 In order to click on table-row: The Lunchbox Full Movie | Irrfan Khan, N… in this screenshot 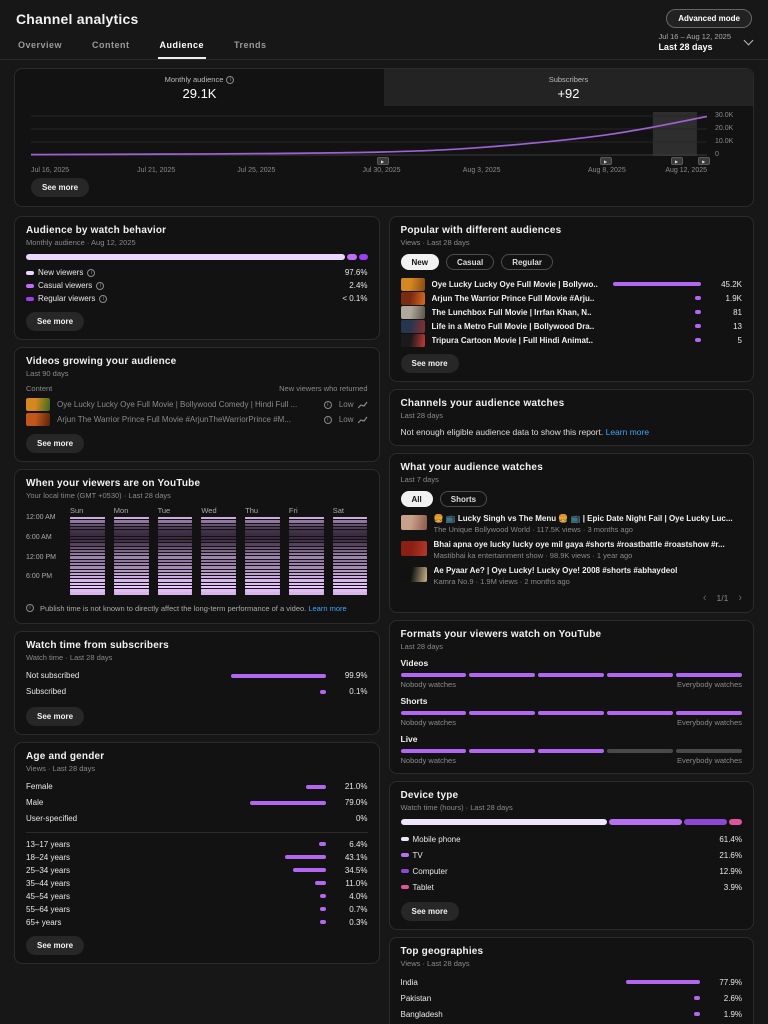, I will do `click(571, 312)`.